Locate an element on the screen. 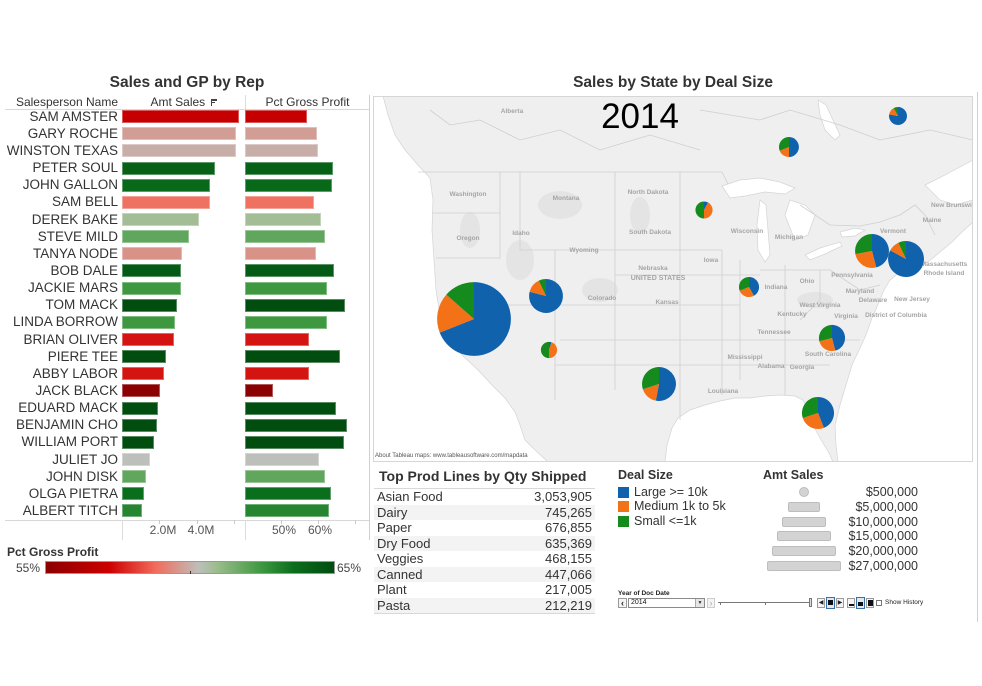 Image resolution: width=982 pixels, height=686 pixels. table-row: Veggies 468,155 is located at coordinates (484, 559).